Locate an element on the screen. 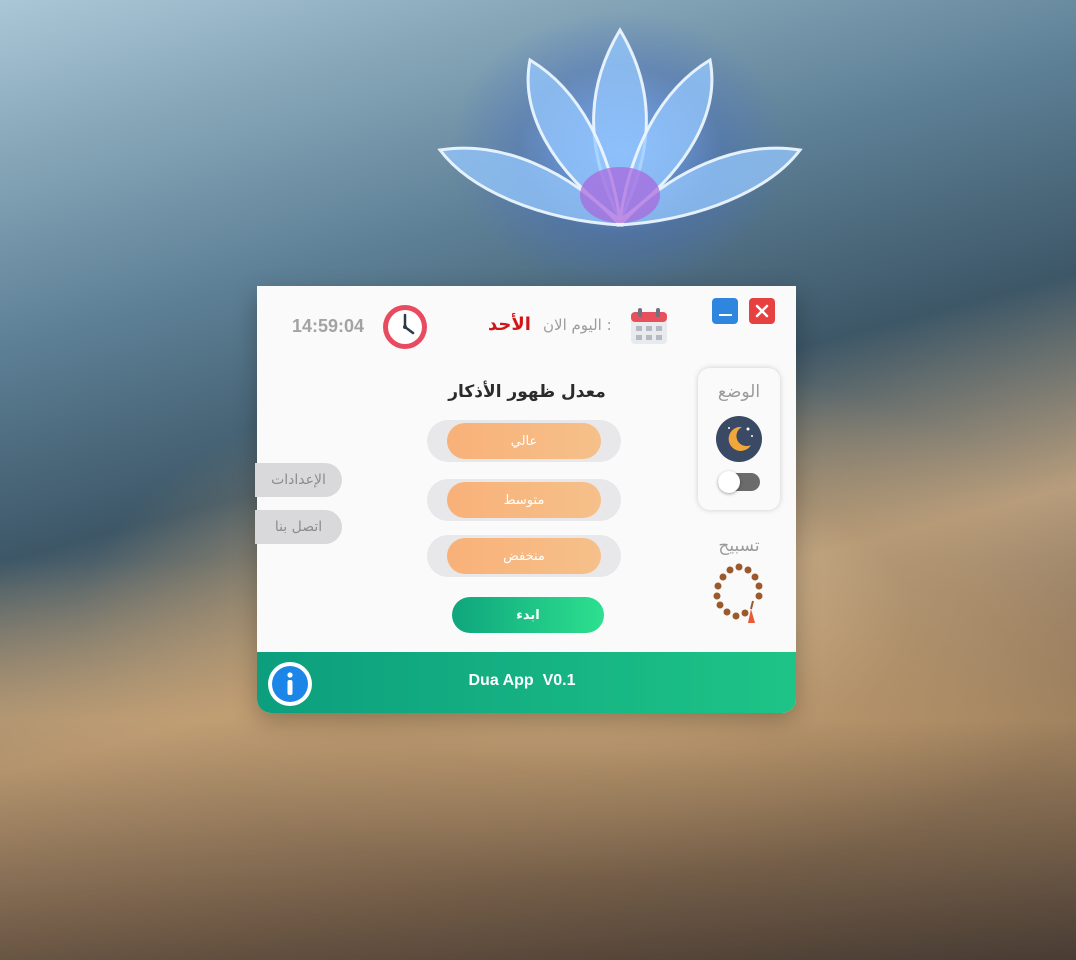 This screenshot has height=960, width=1076. footer-bar: Dua App V0.1 is located at coordinates (526, 682).